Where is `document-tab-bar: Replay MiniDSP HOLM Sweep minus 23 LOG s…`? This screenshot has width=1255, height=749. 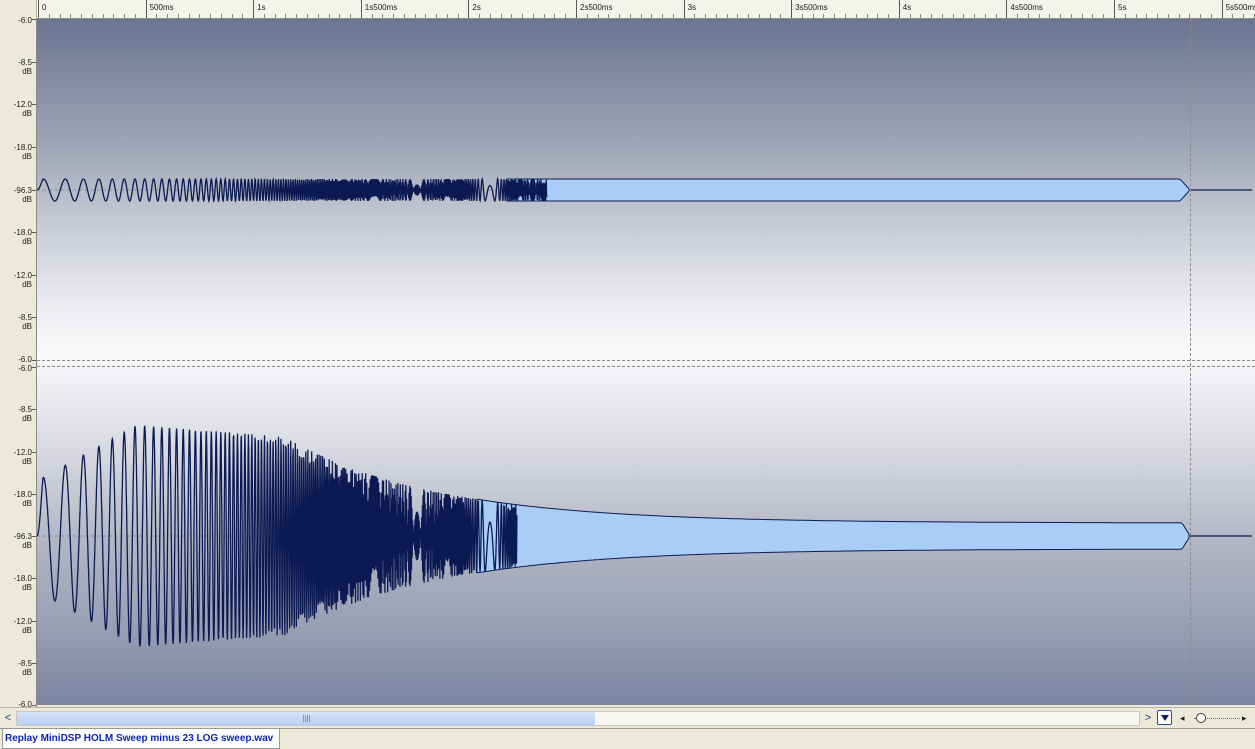
document-tab-bar: Replay MiniDSP HOLM Sweep minus 23 LOG s… is located at coordinates (627, 738).